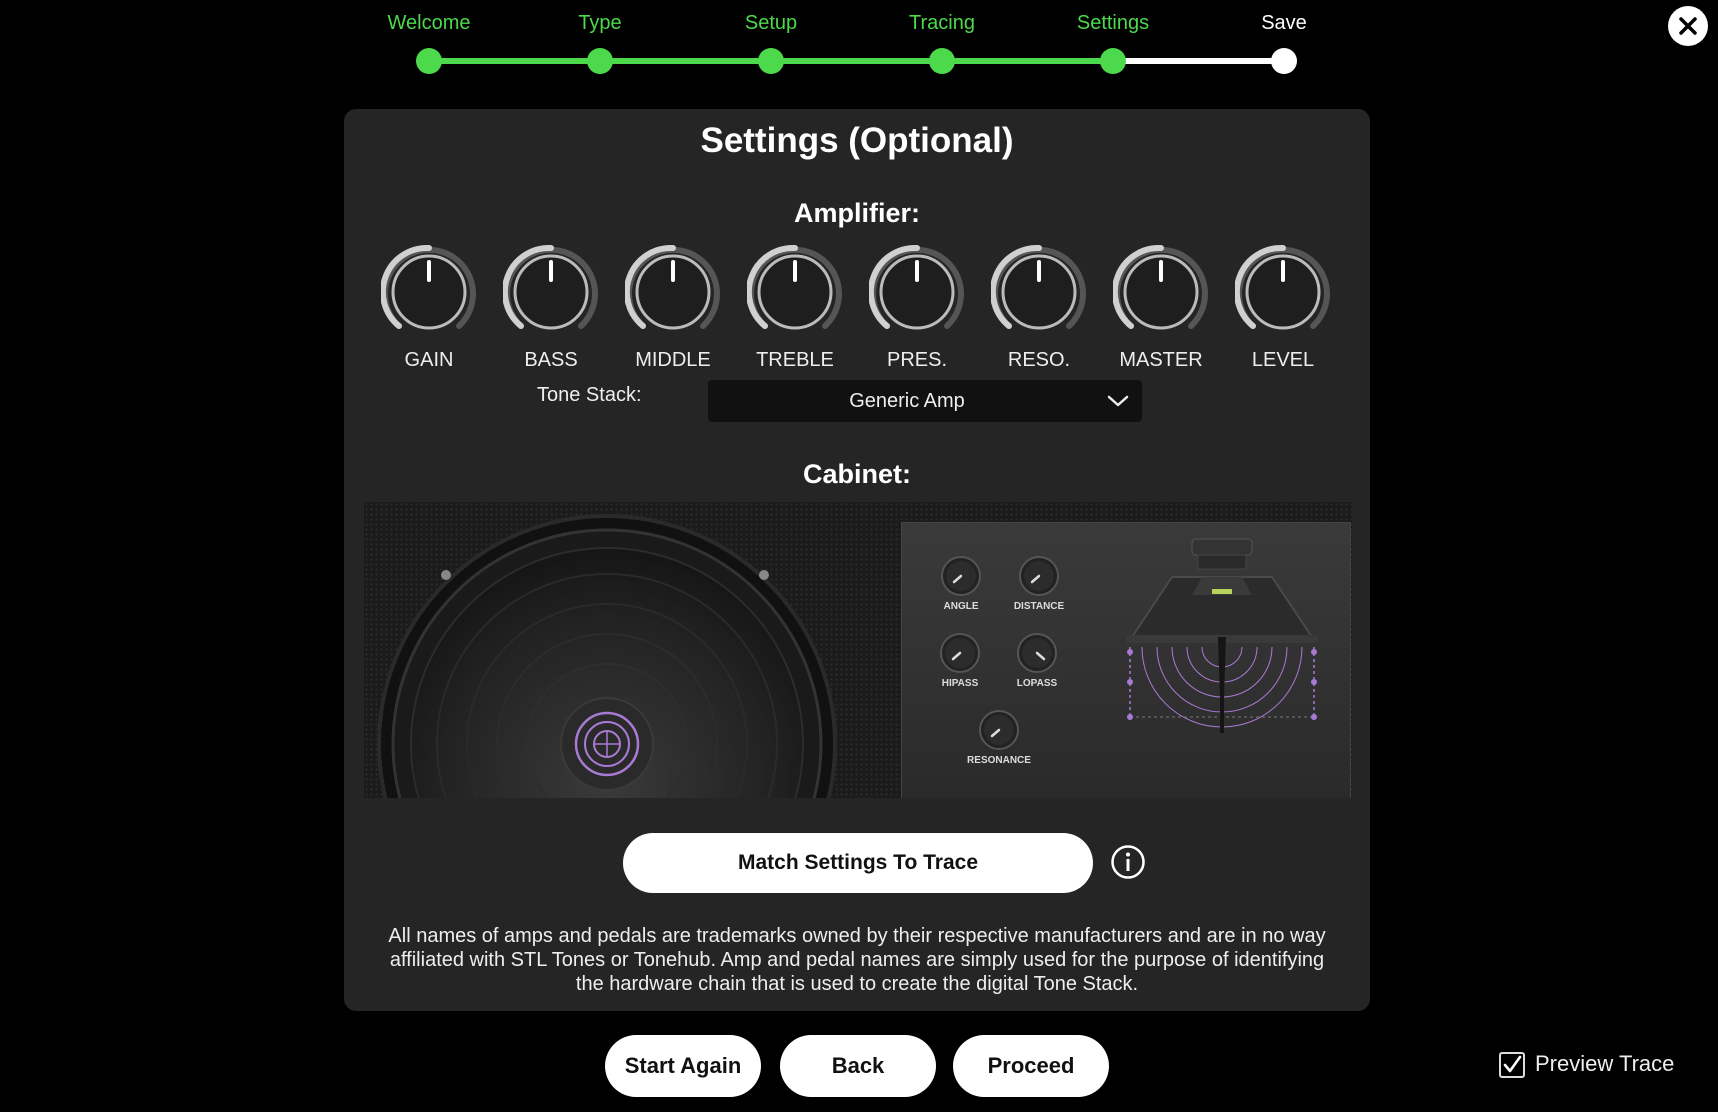  I want to click on close-button, so click(1688, 26).